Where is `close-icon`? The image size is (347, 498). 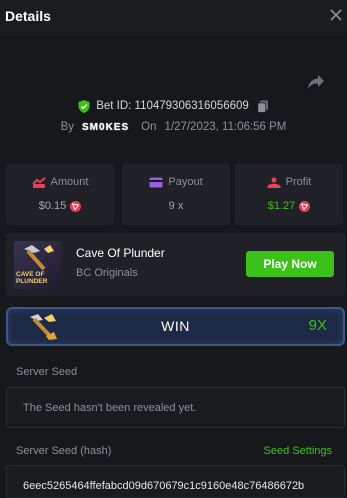
close-icon is located at coordinates (336, 15).